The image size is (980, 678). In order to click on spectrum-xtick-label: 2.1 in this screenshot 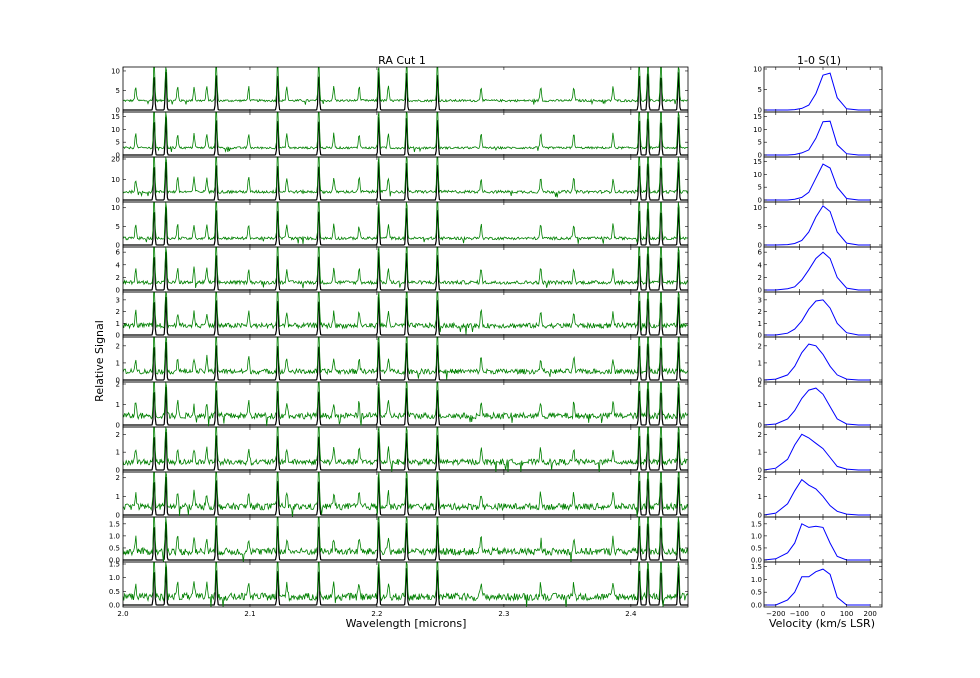, I will do `click(249, 614)`.